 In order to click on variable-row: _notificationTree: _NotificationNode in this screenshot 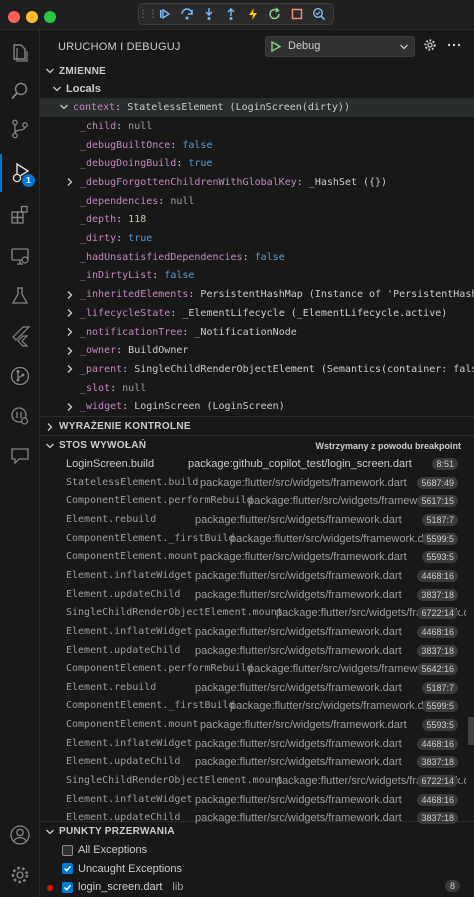, I will do `click(257, 332)`.